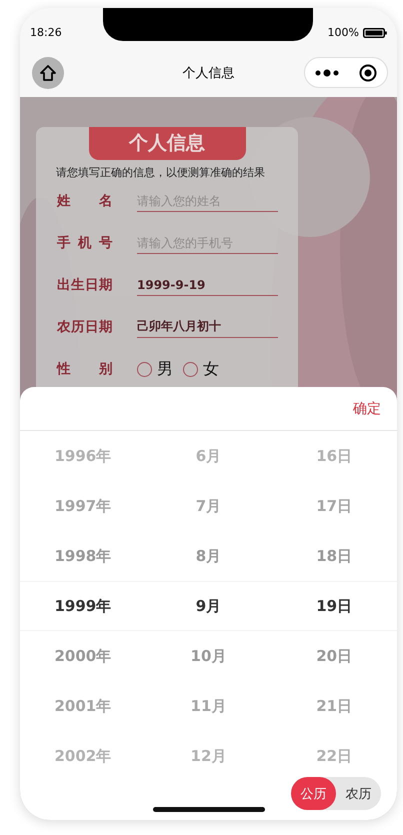 This screenshot has width=403, height=835. What do you see at coordinates (83, 506) in the screenshot?
I see `picker-option: 1997年` at bounding box center [83, 506].